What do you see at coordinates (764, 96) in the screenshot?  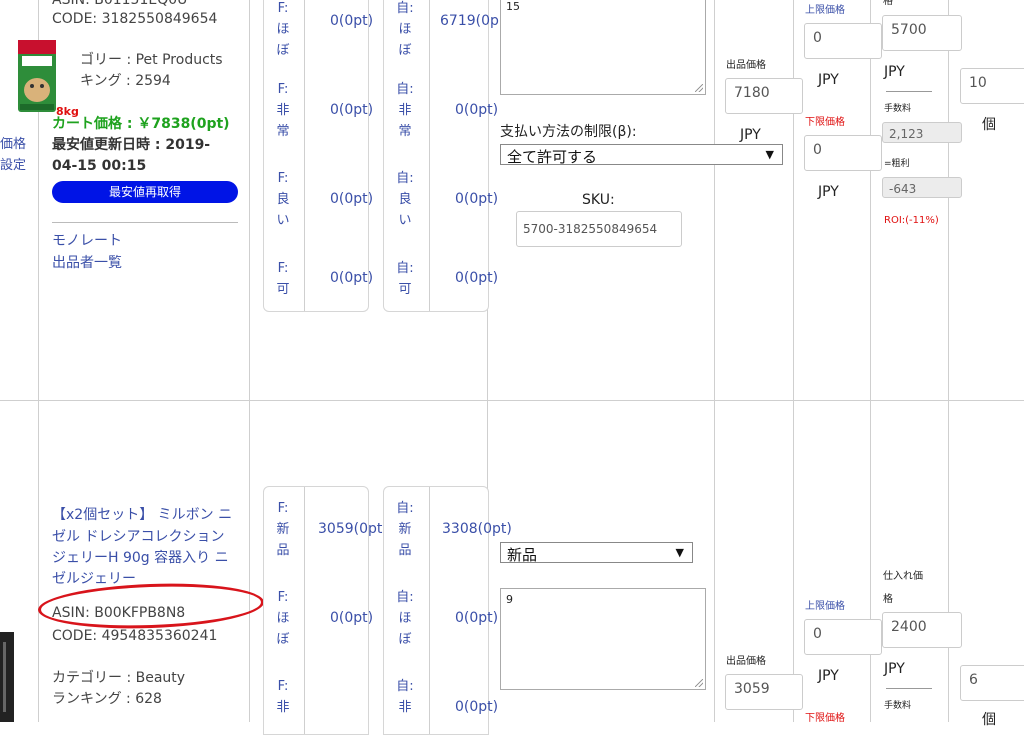 I see `listing-price-input: 7180` at bounding box center [764, 96].